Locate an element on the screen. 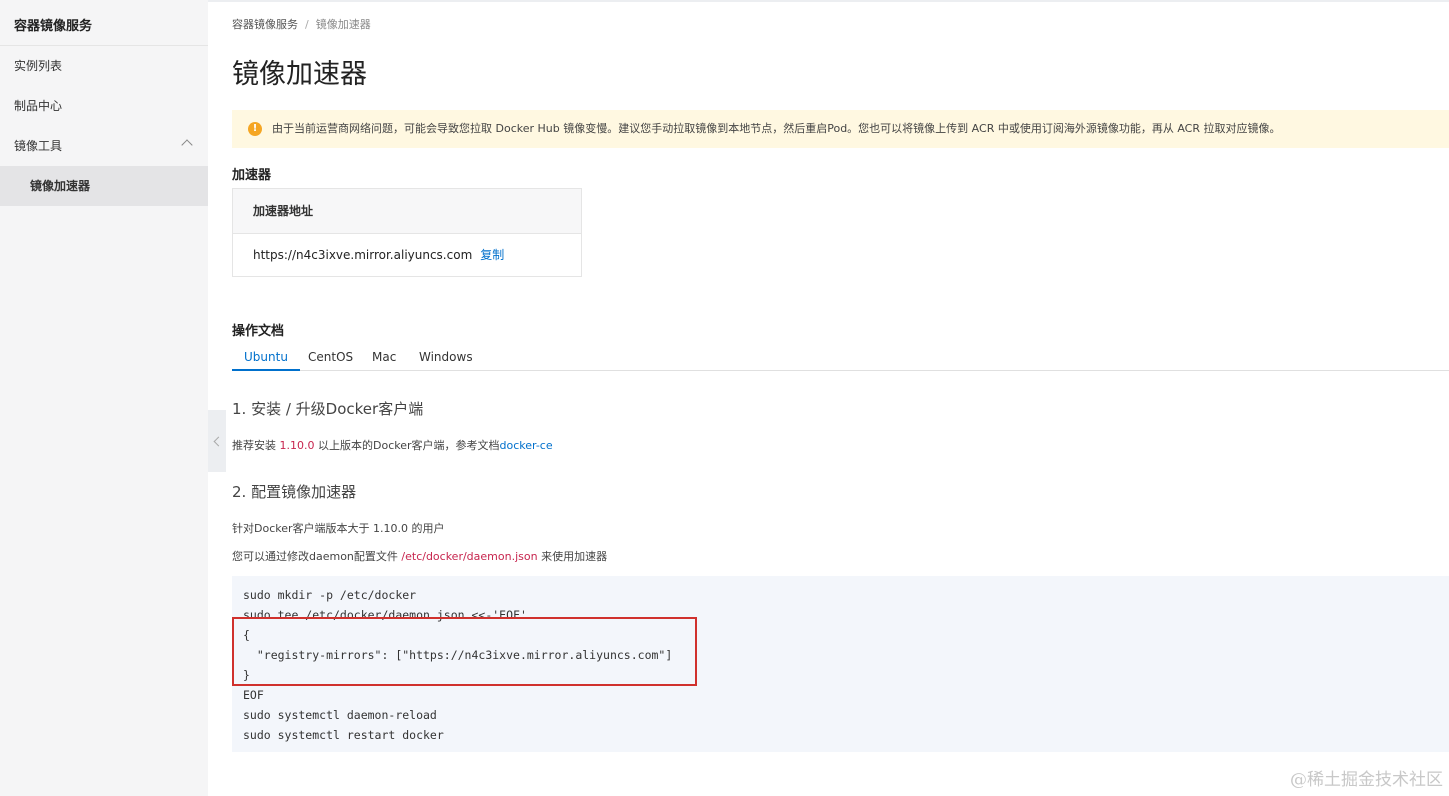  step1-text-b: 以上版本的Docker客户端，参考文档 is located at coordinates (407, 445).